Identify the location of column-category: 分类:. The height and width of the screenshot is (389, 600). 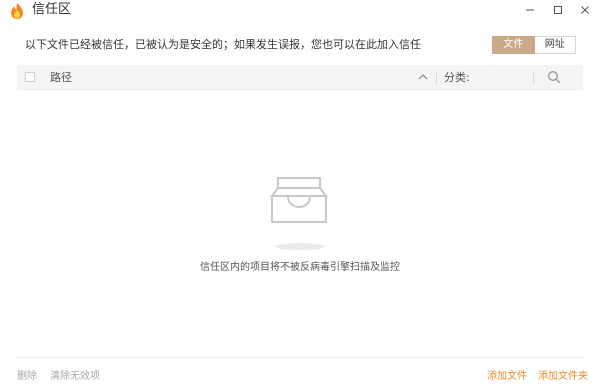
(457, 78).